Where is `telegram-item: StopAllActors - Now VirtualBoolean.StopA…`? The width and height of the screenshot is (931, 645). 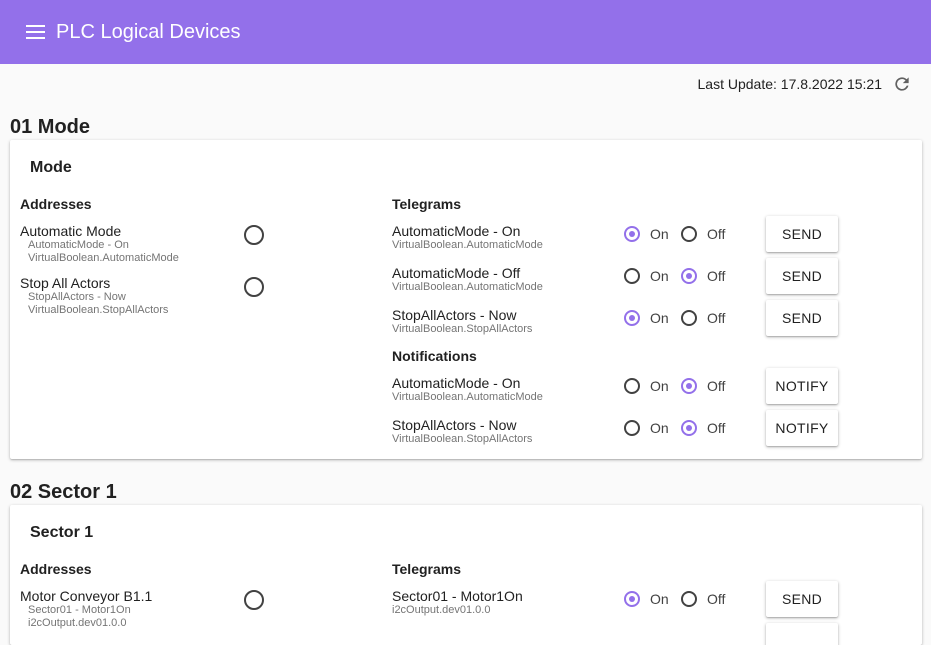 telegram-item: StopAllActors - Now VirtualBoolean.StopA… is located at coordinates (462, 321).